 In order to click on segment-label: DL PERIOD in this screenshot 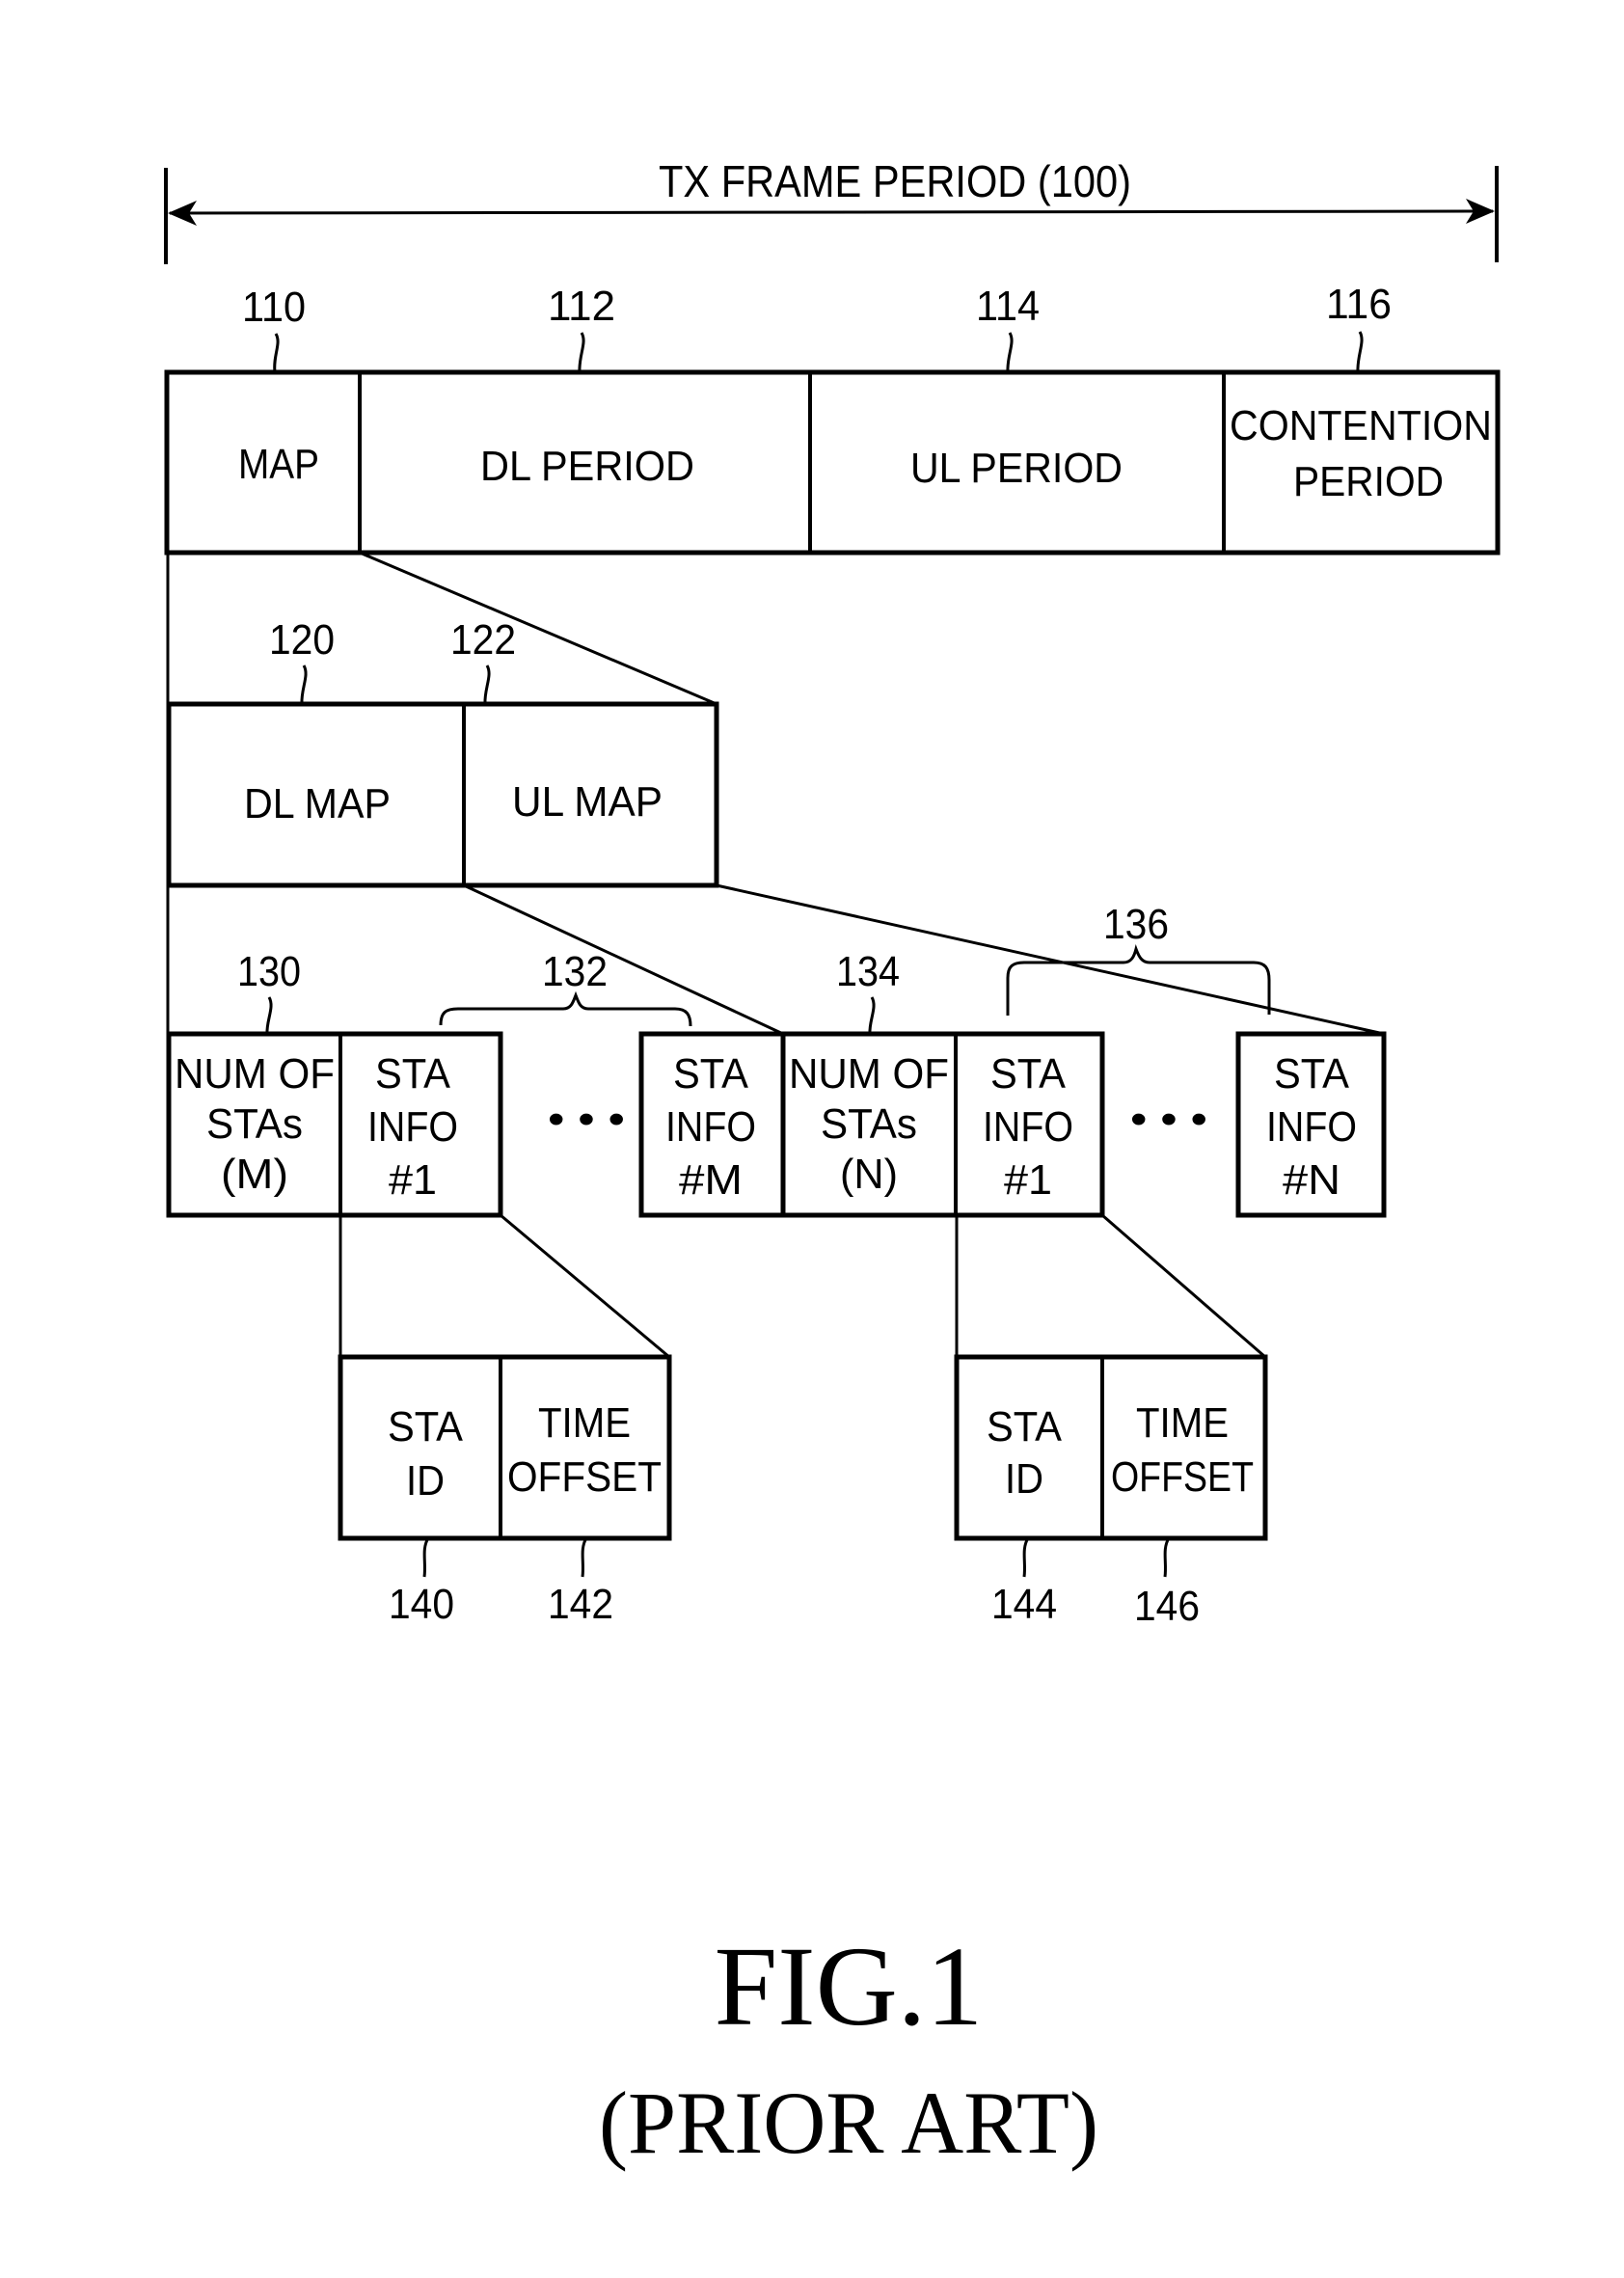, I will do `click(587, 467)`.